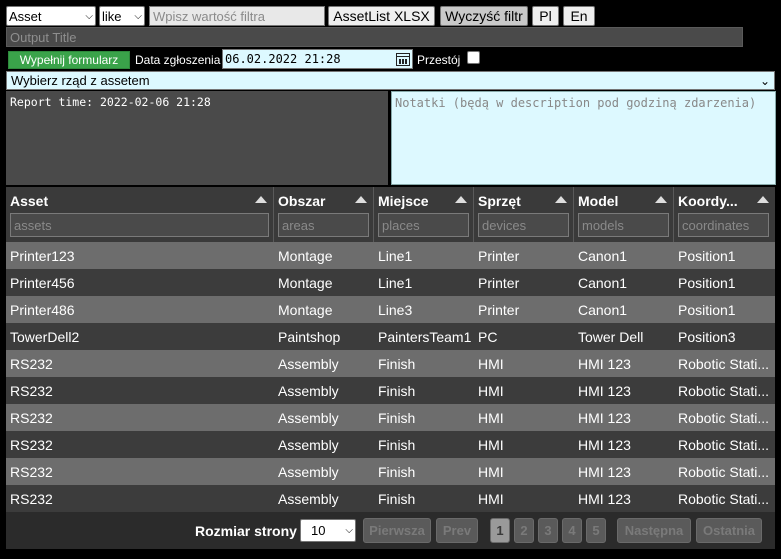 This screenshot has width=781, height=559. Describe the element at coordinates (473, 57) in the screenshot. I see `downtime-checkbox` at that location.